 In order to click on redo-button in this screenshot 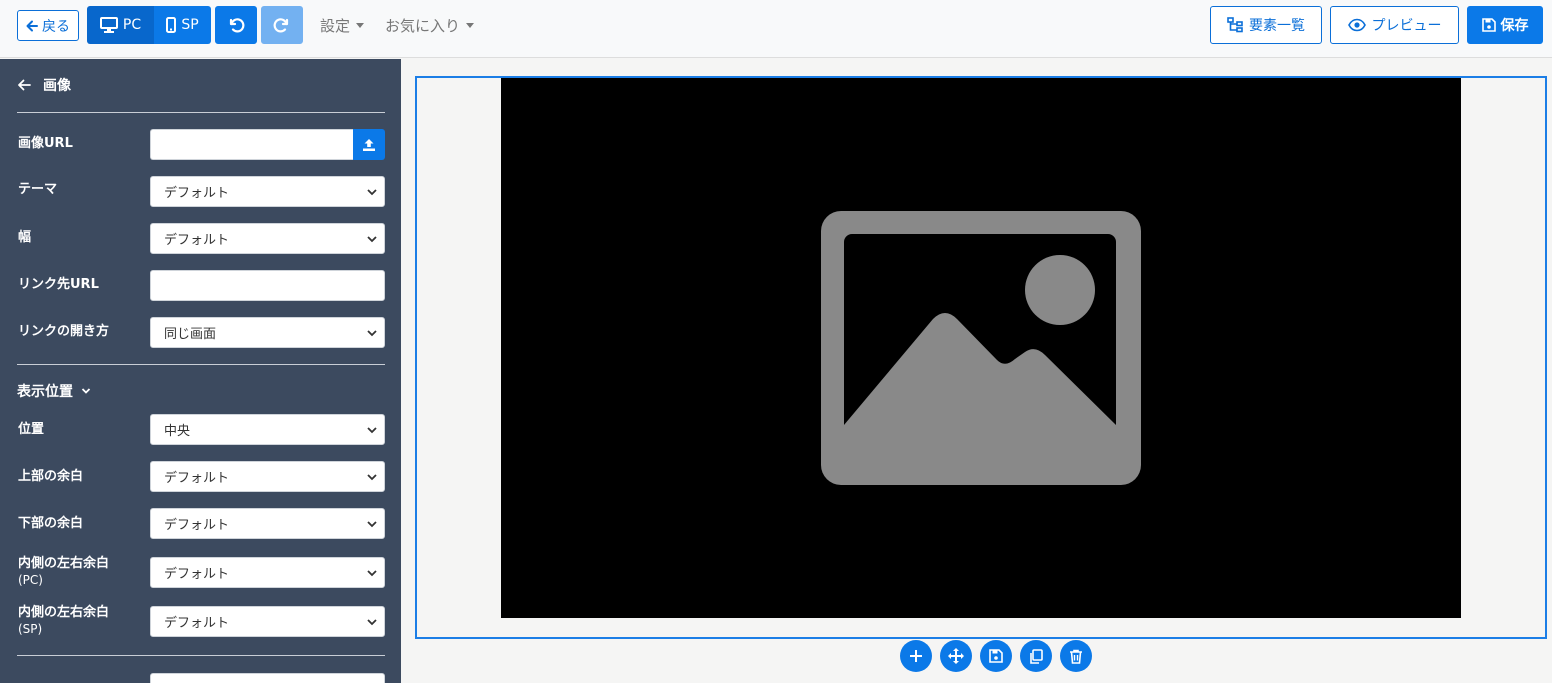, I will do `click(282, 25)`.